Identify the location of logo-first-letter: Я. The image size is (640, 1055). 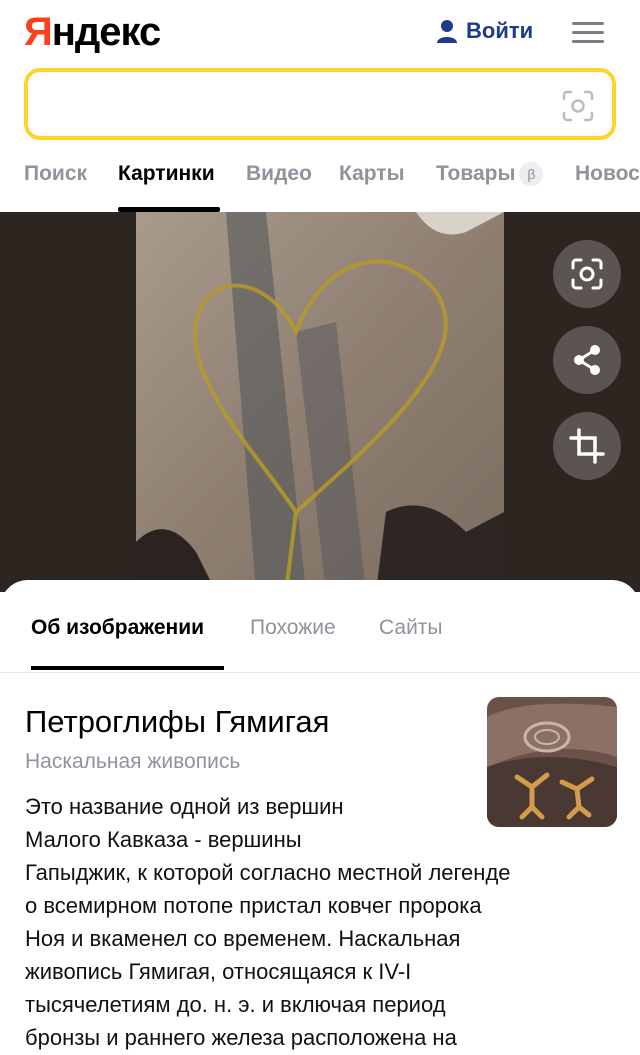
(38, 32).